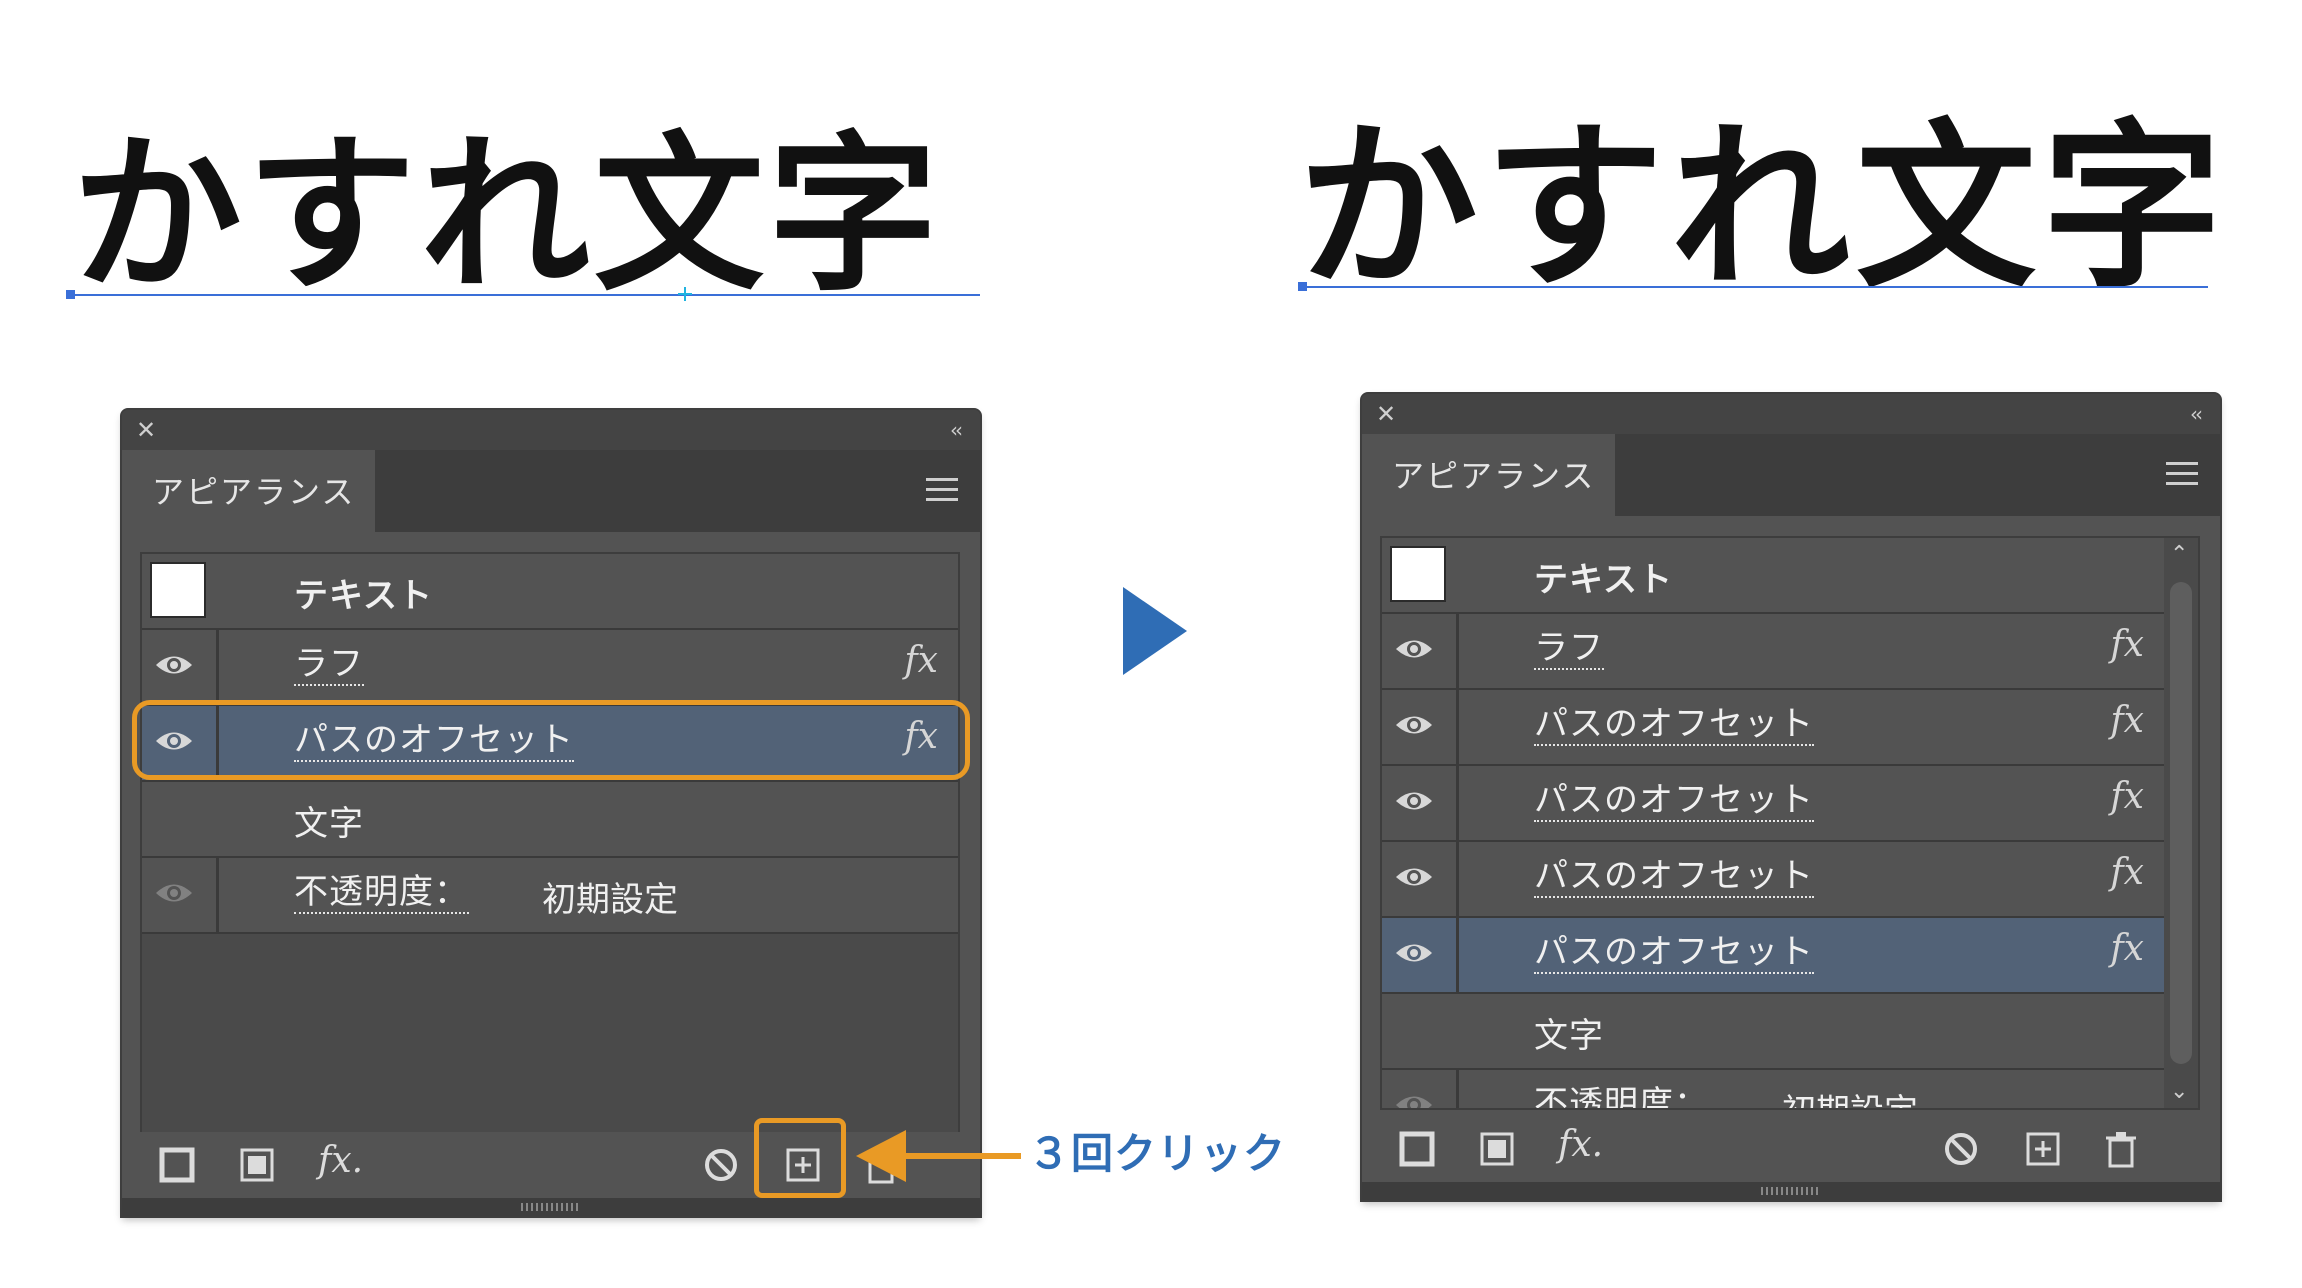 This screenshot has width=2302, height=1288. What do you see at coordinates (507, 215) in the screenshot?
I see `sample-text-before: かすれ文字` at bounding box center [507, 215].